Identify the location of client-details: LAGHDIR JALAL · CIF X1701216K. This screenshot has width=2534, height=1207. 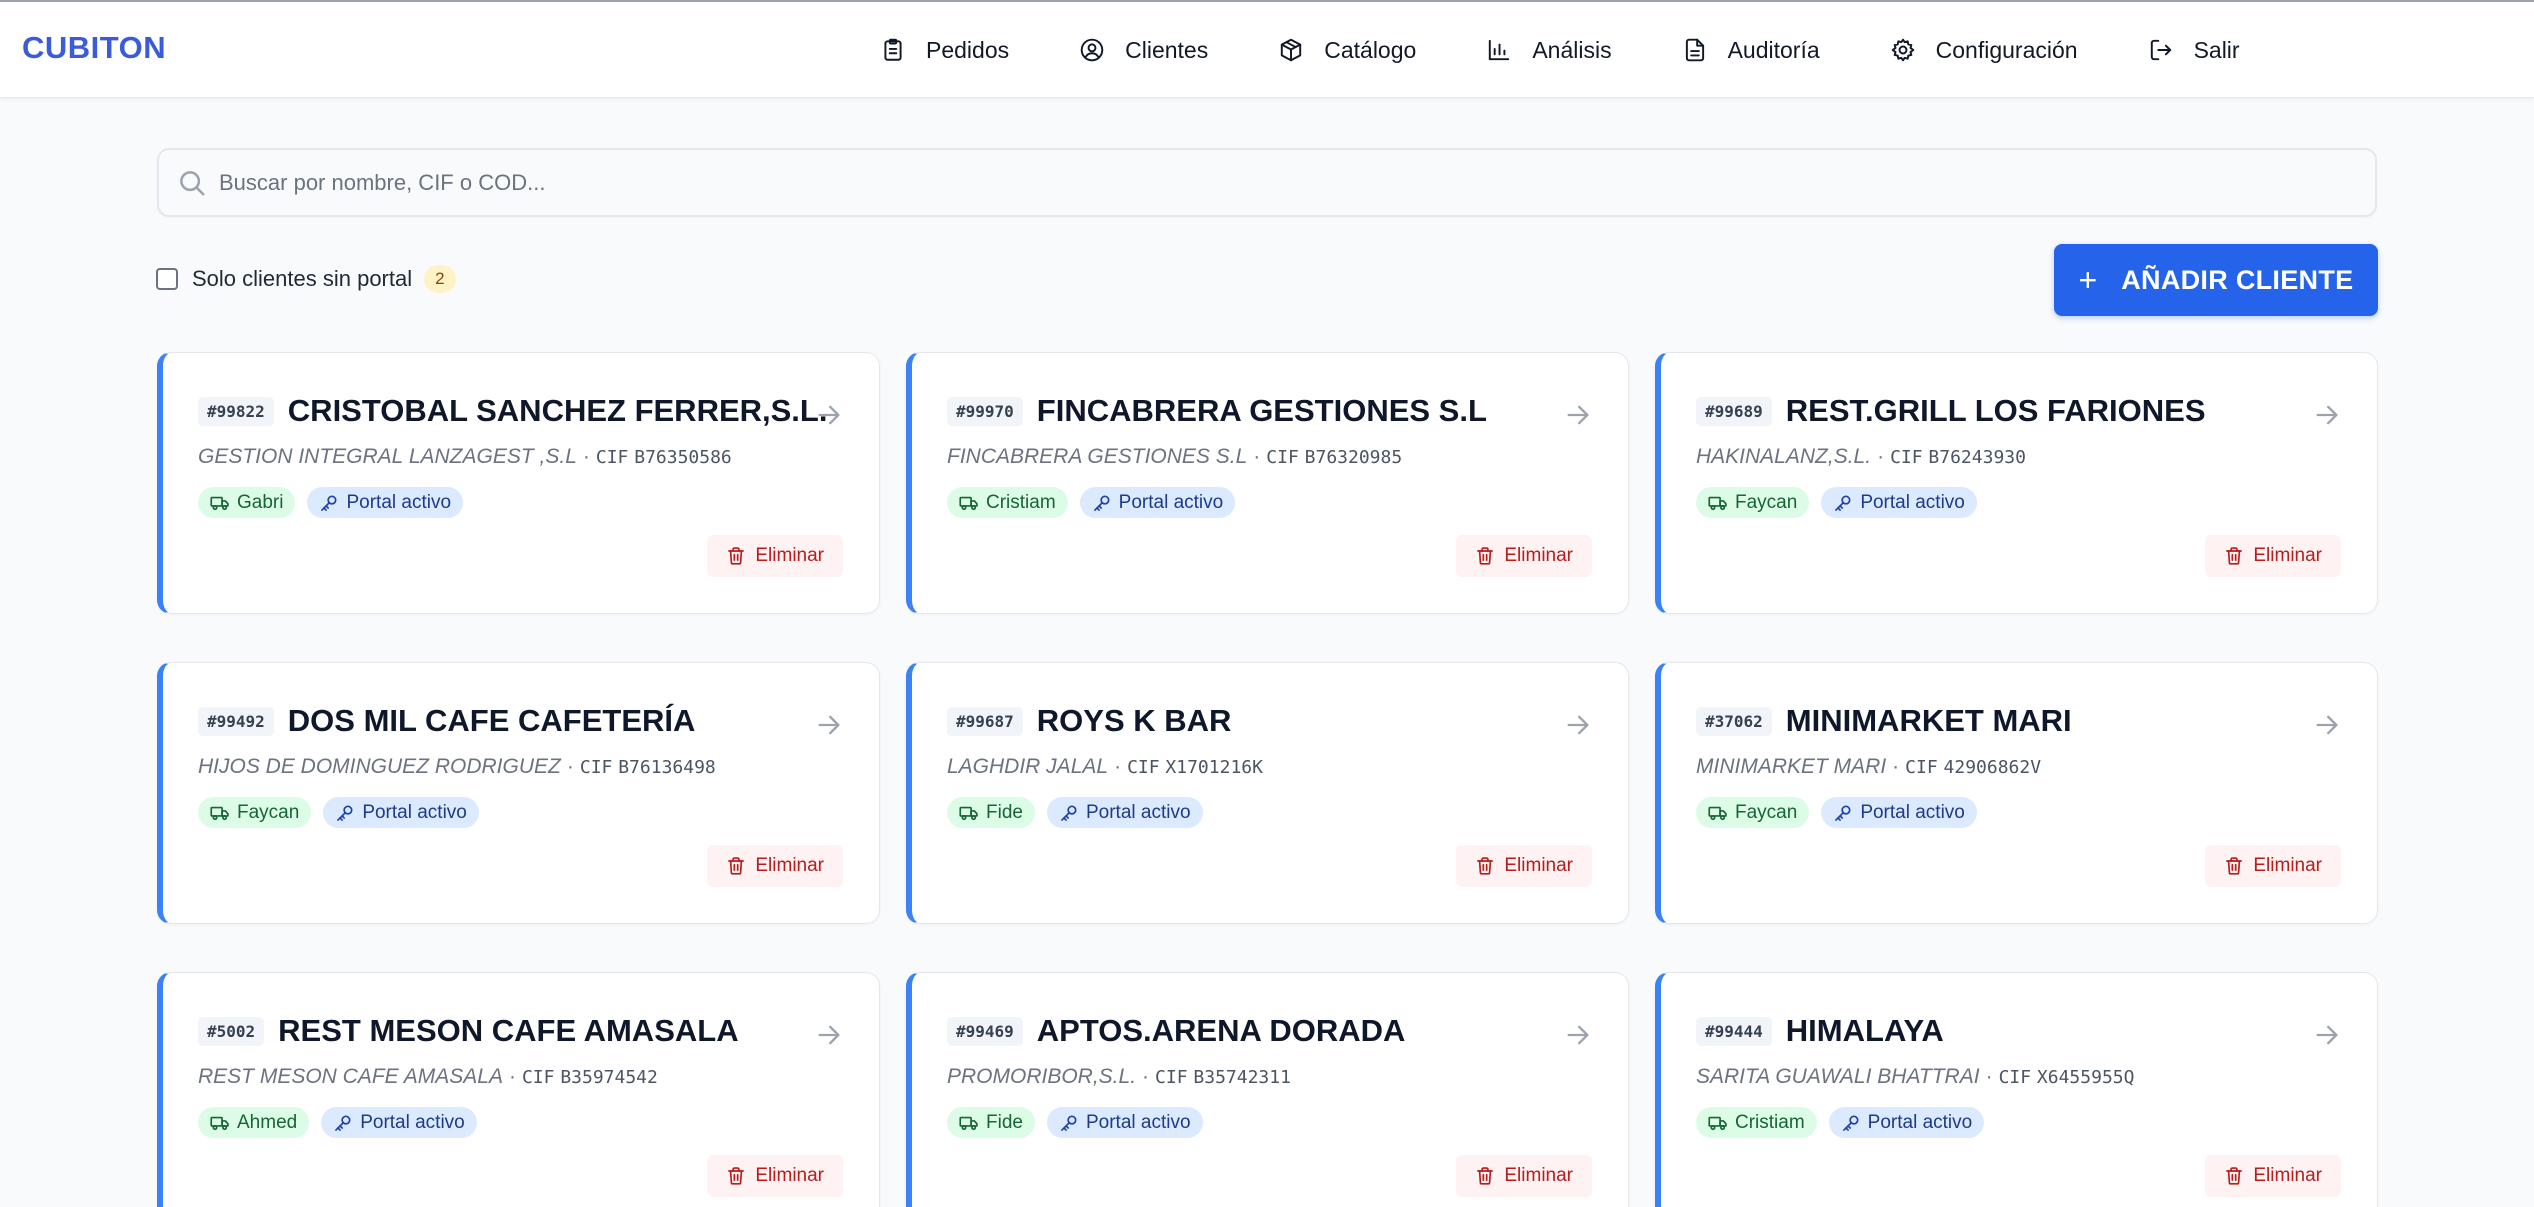
(1105, 767).